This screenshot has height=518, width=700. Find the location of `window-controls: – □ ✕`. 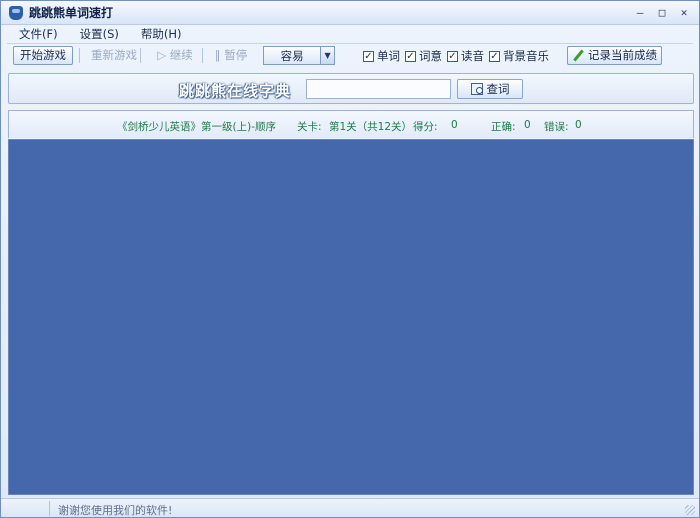

window-controls: – □ ✕ is located at coordinates (662, 13).